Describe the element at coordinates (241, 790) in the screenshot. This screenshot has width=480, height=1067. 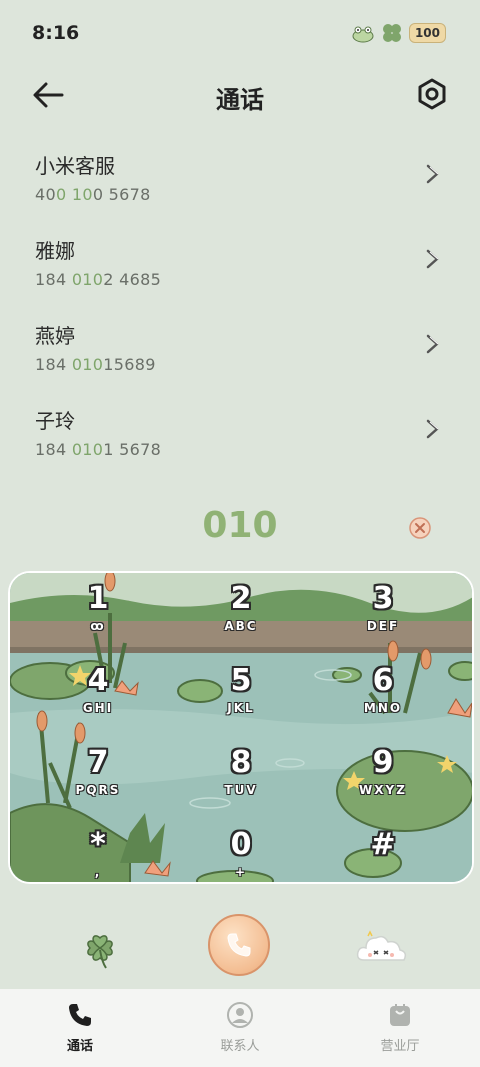
I see `key-letters: TUV` at that location.